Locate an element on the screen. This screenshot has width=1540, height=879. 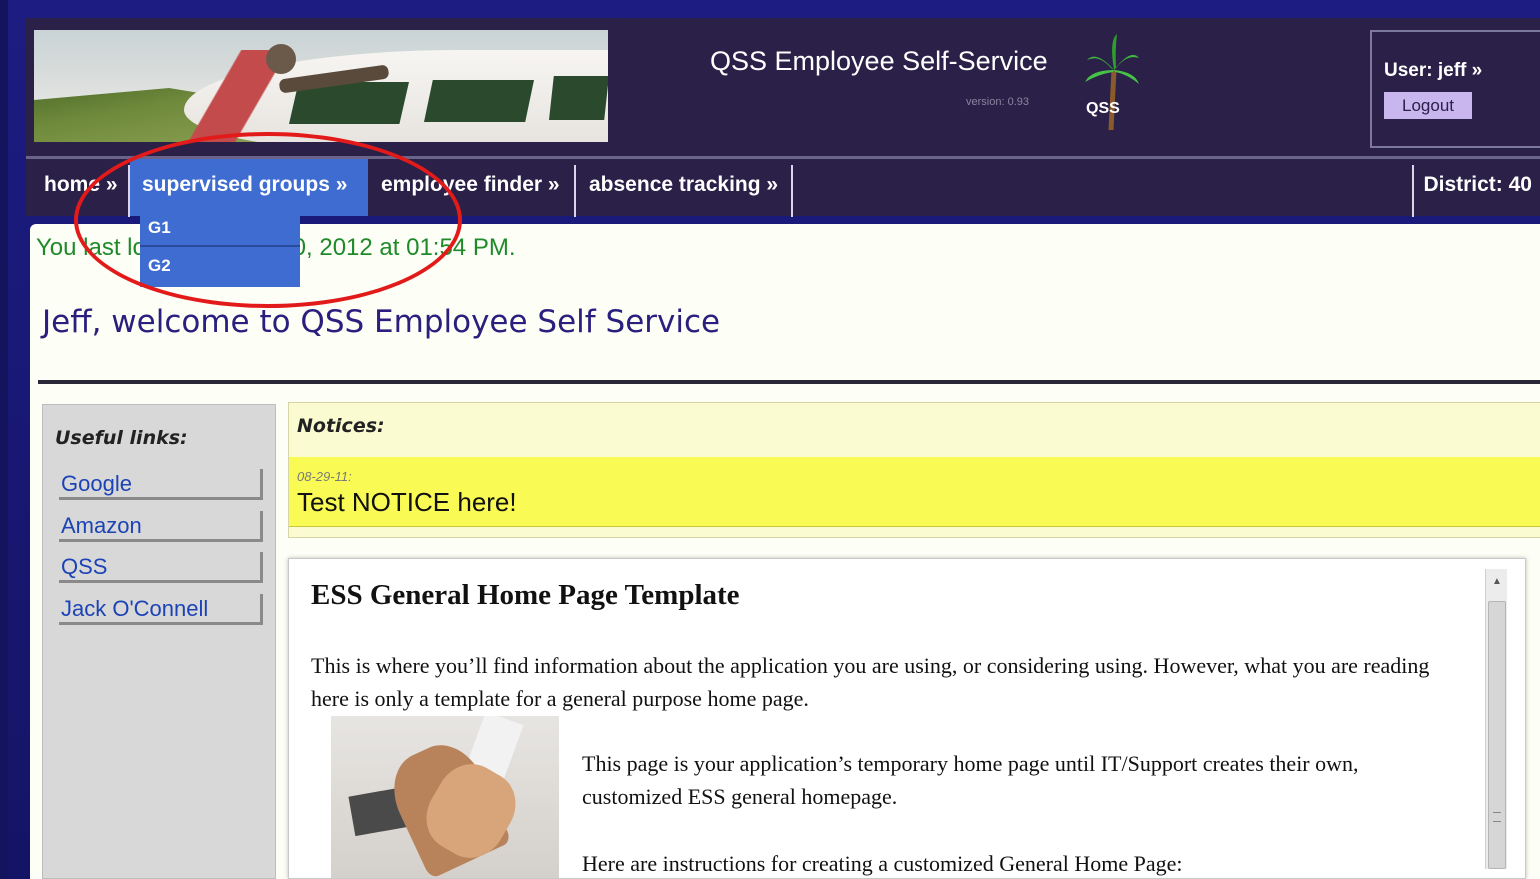
user-box: User: jeff » Logout is located at coordinates (1455, 89).